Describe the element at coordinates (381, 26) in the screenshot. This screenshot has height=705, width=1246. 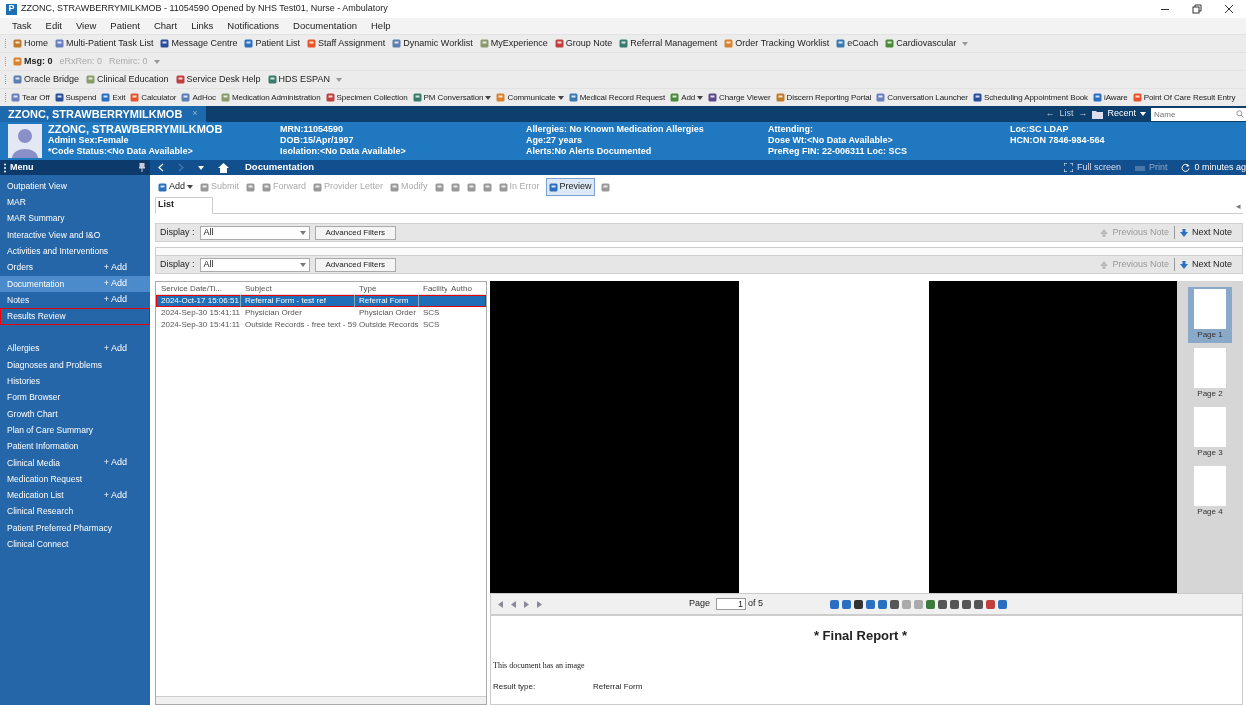
I see `menu-item: Help` at that location.